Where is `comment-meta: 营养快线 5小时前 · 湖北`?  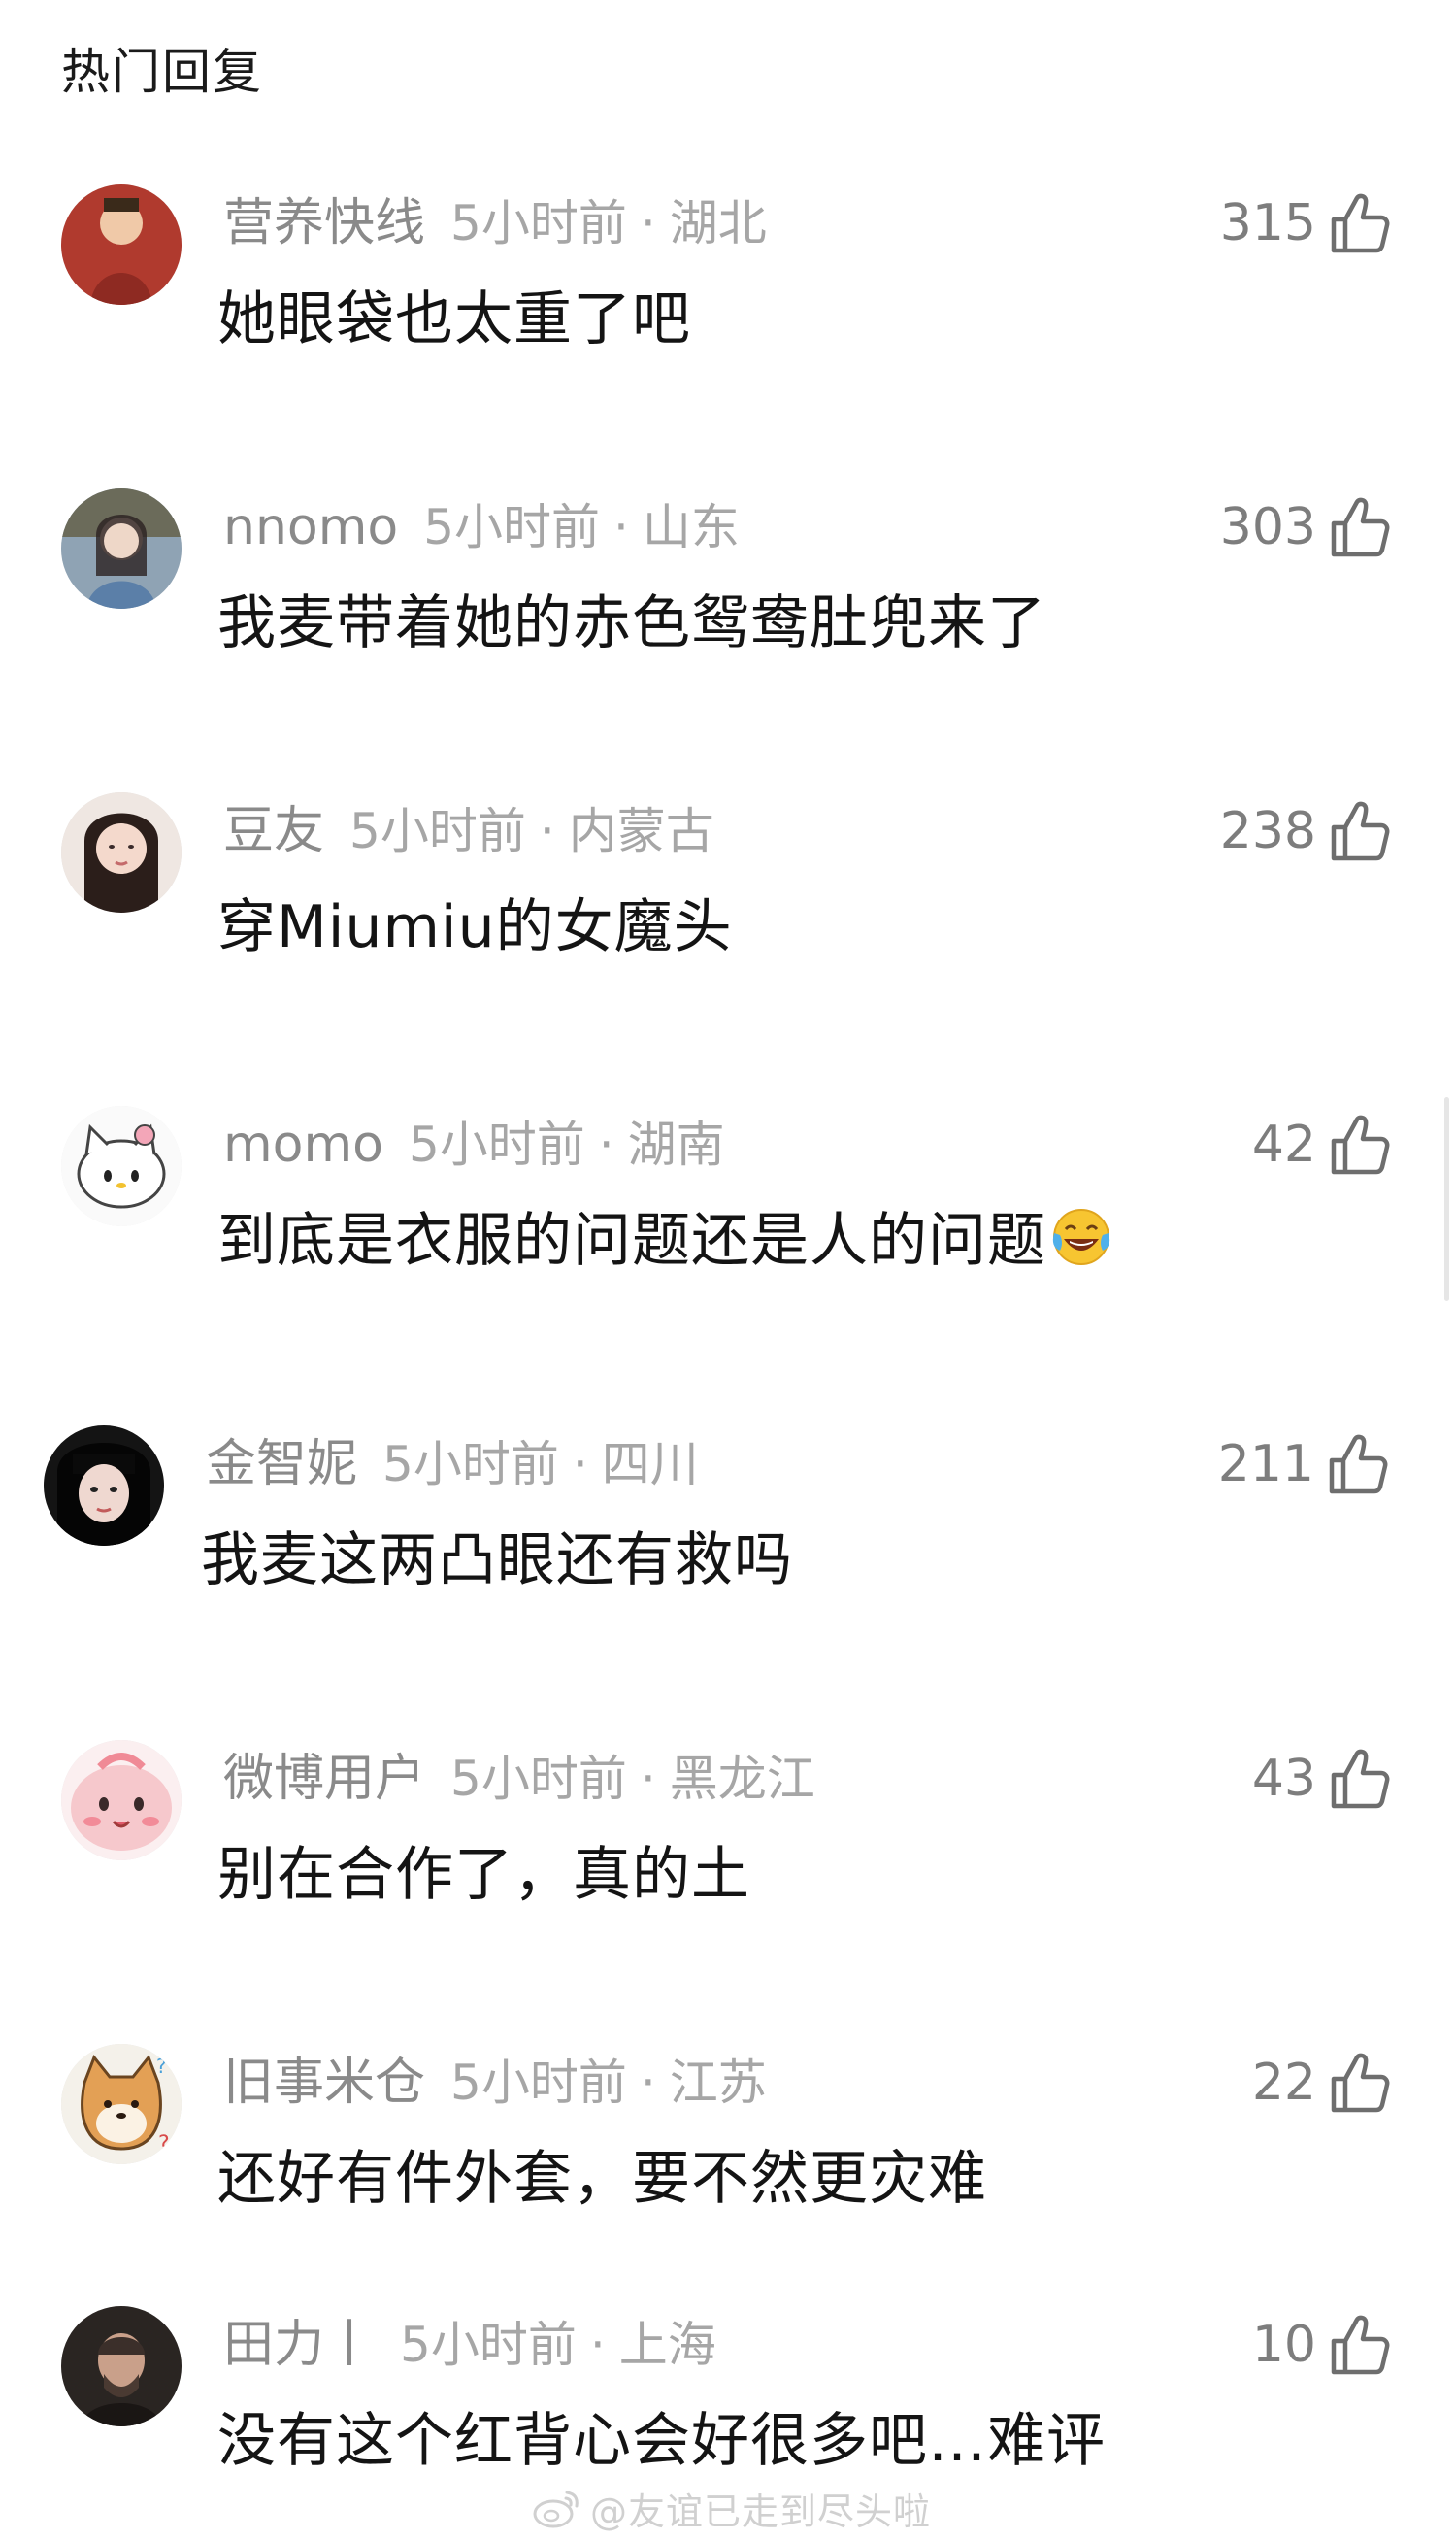
comment-meta: 营养快线 5小时前 · 湖北 is located at coordinates (495, 223).